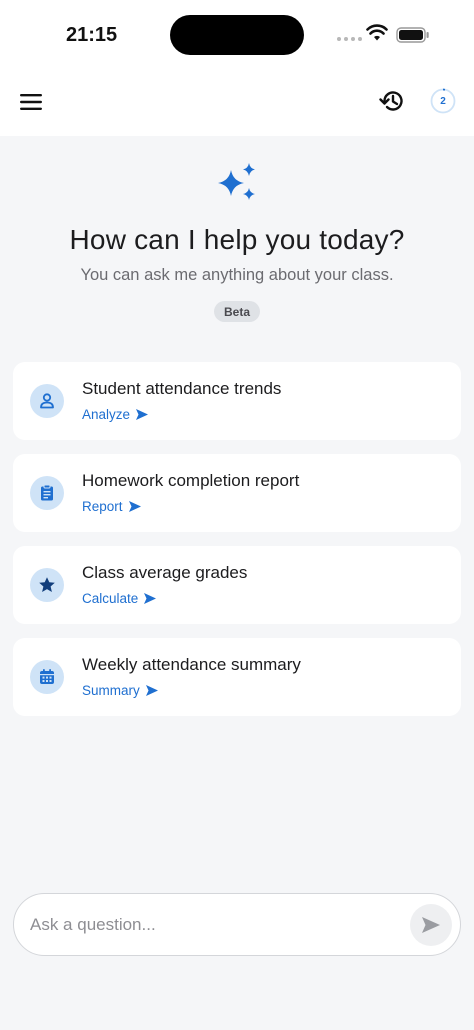 The height and width of the screenshot is (1030, 474). What do you see at coordinates (111, 690) in the screenshot?
I see `suggestion-action-label: Summary` at bounding box center [111, 690].